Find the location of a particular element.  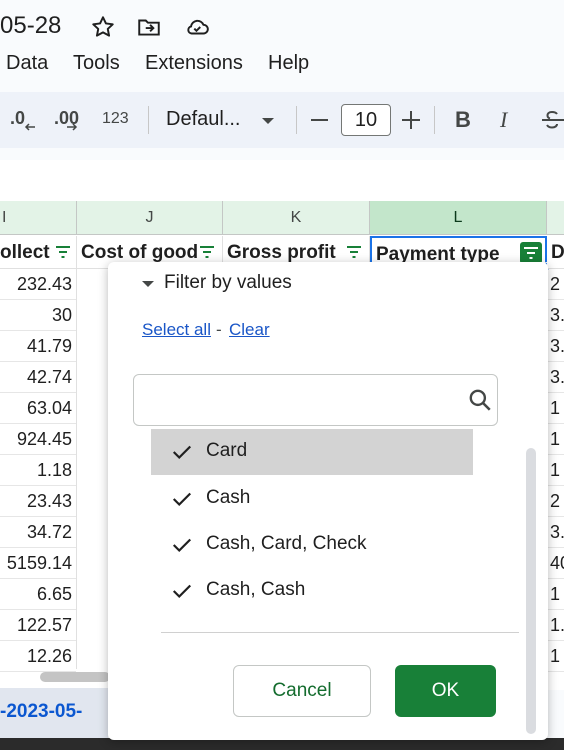

filter-value-option: Cash, Card, Check is located at coordinates (312, 545).